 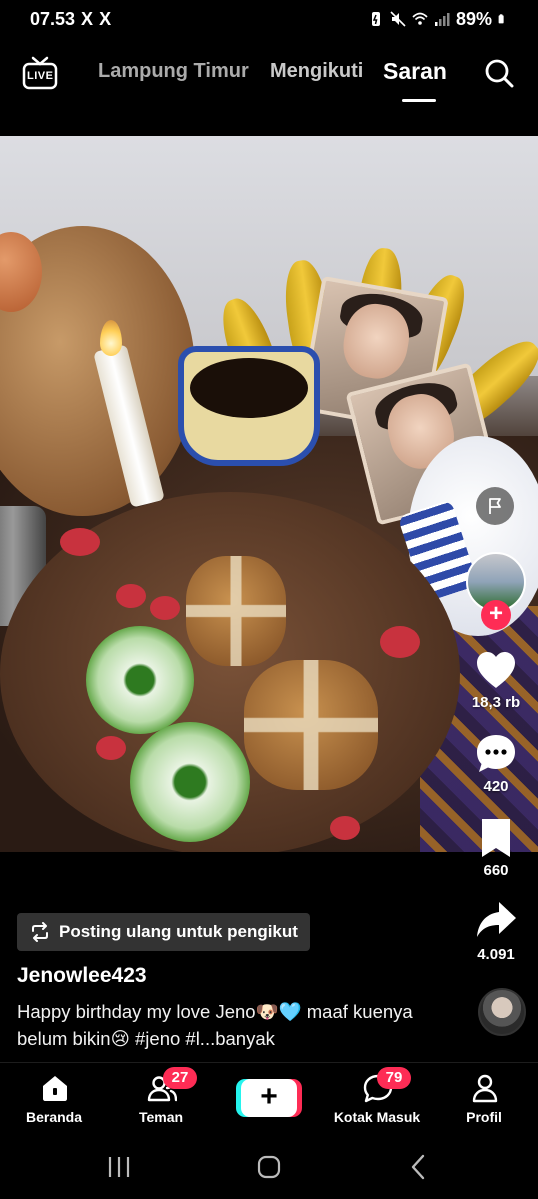 I want to click on home-button-icon, so click(x=269, y=1167).